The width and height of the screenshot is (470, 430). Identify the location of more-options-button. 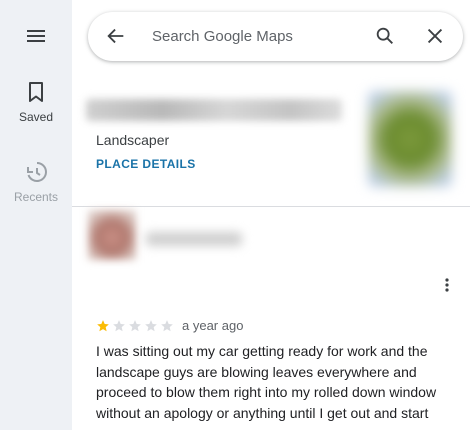
(447, 287).